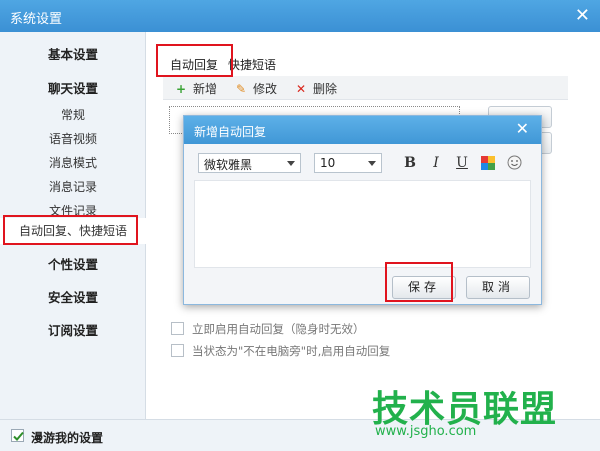 The width and height of the screenshot is (600, 451). I want to click on sidebar-item-message-mode: 消息模式, so click(73, 162).